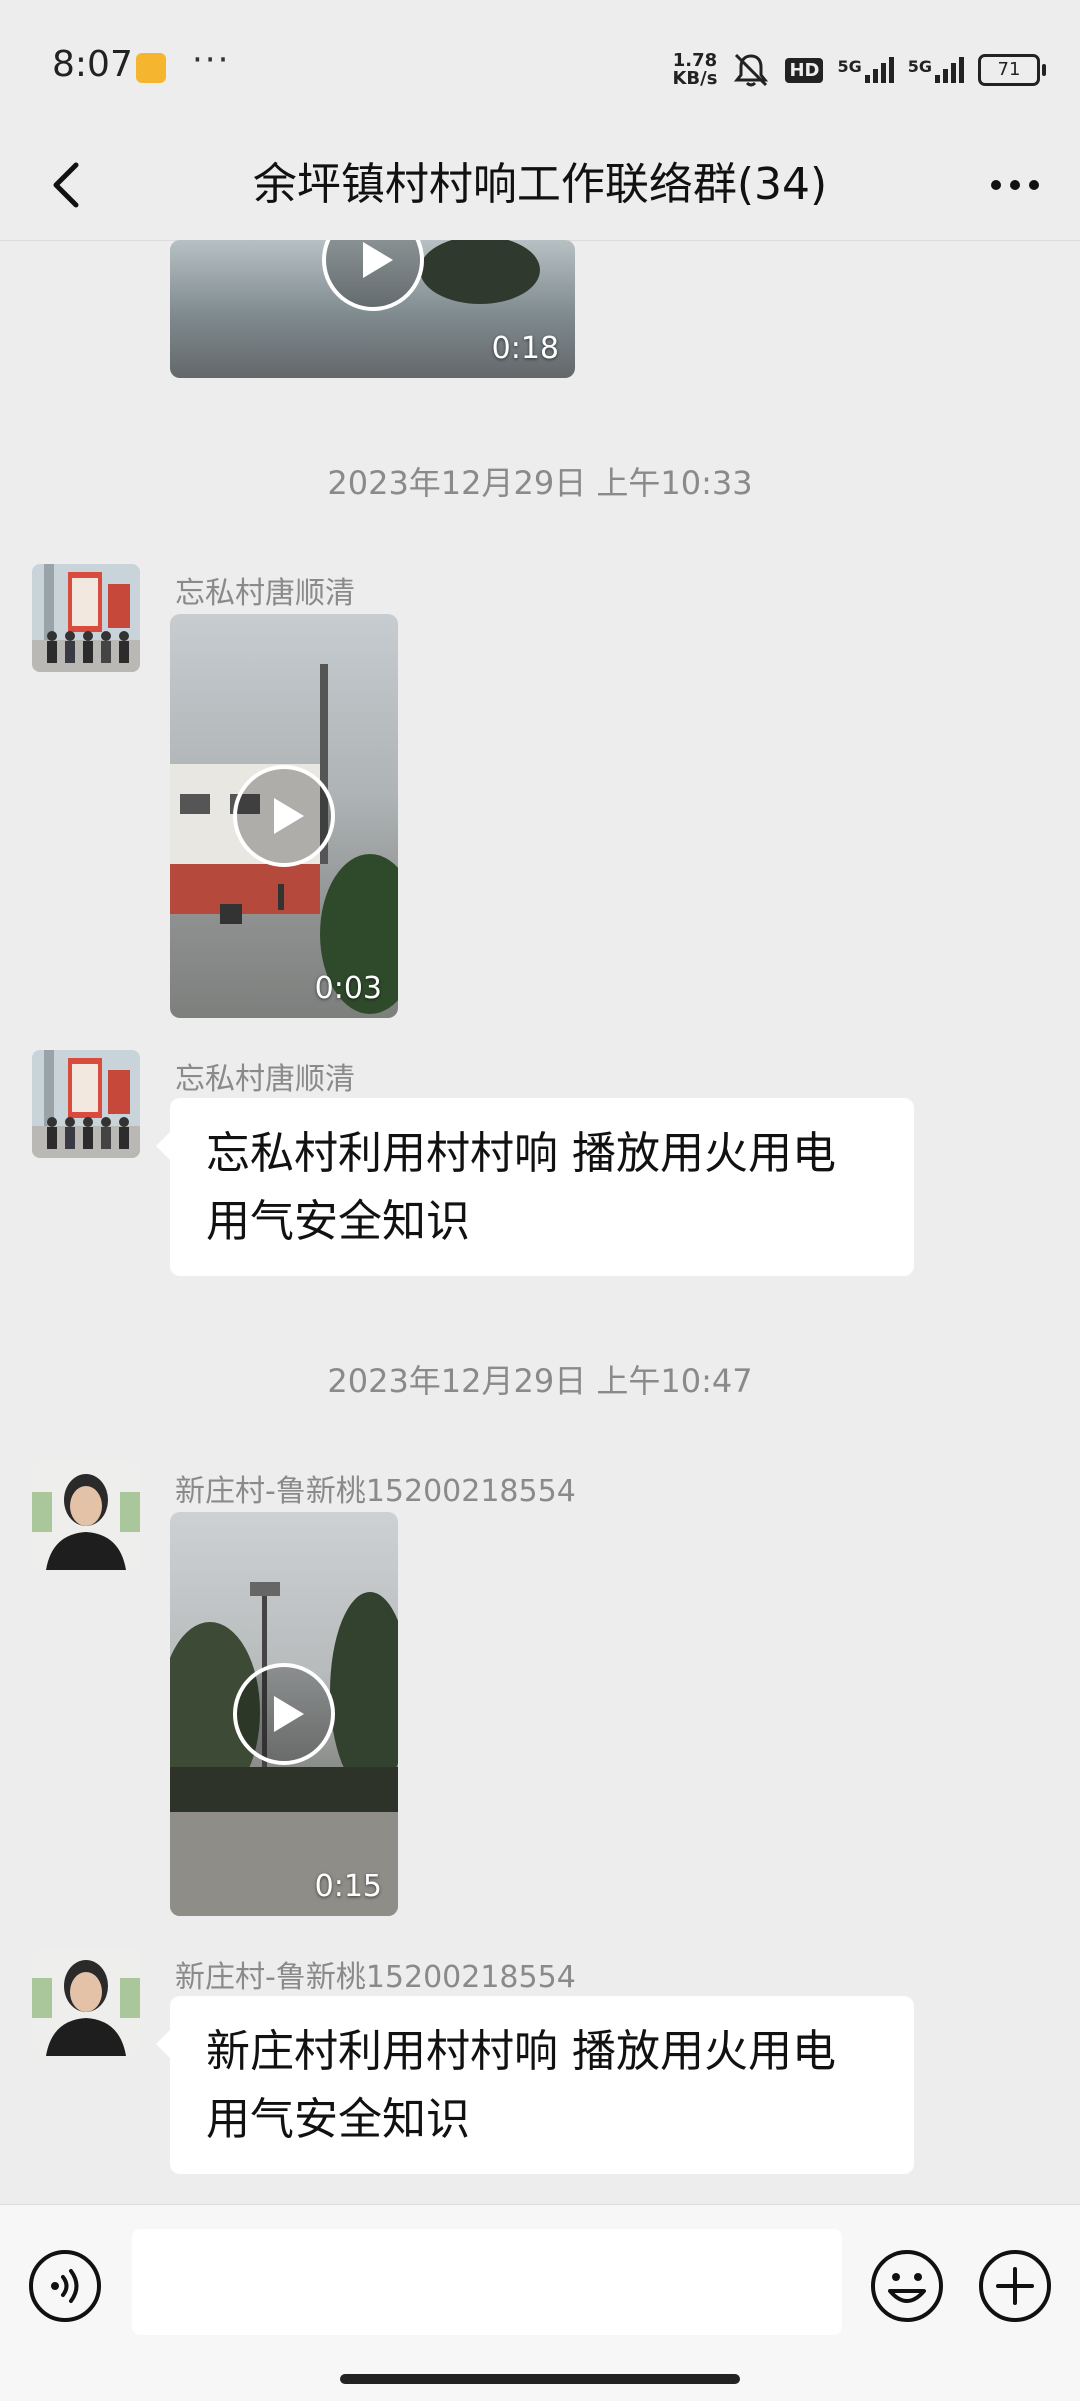 The height and width of the screenshot is (2401, 1080). Describe the element at coordinates (865, 70) in the screenshot. I see `signal-icon-1: 5G` at that location.